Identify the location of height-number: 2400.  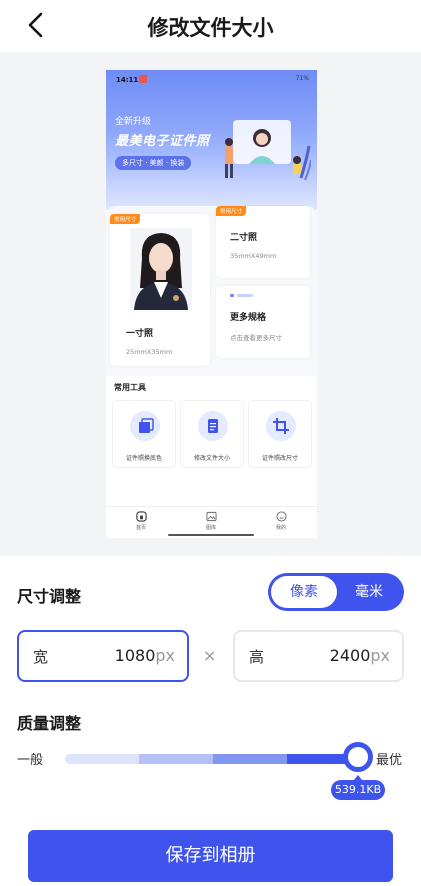
(350, 655).